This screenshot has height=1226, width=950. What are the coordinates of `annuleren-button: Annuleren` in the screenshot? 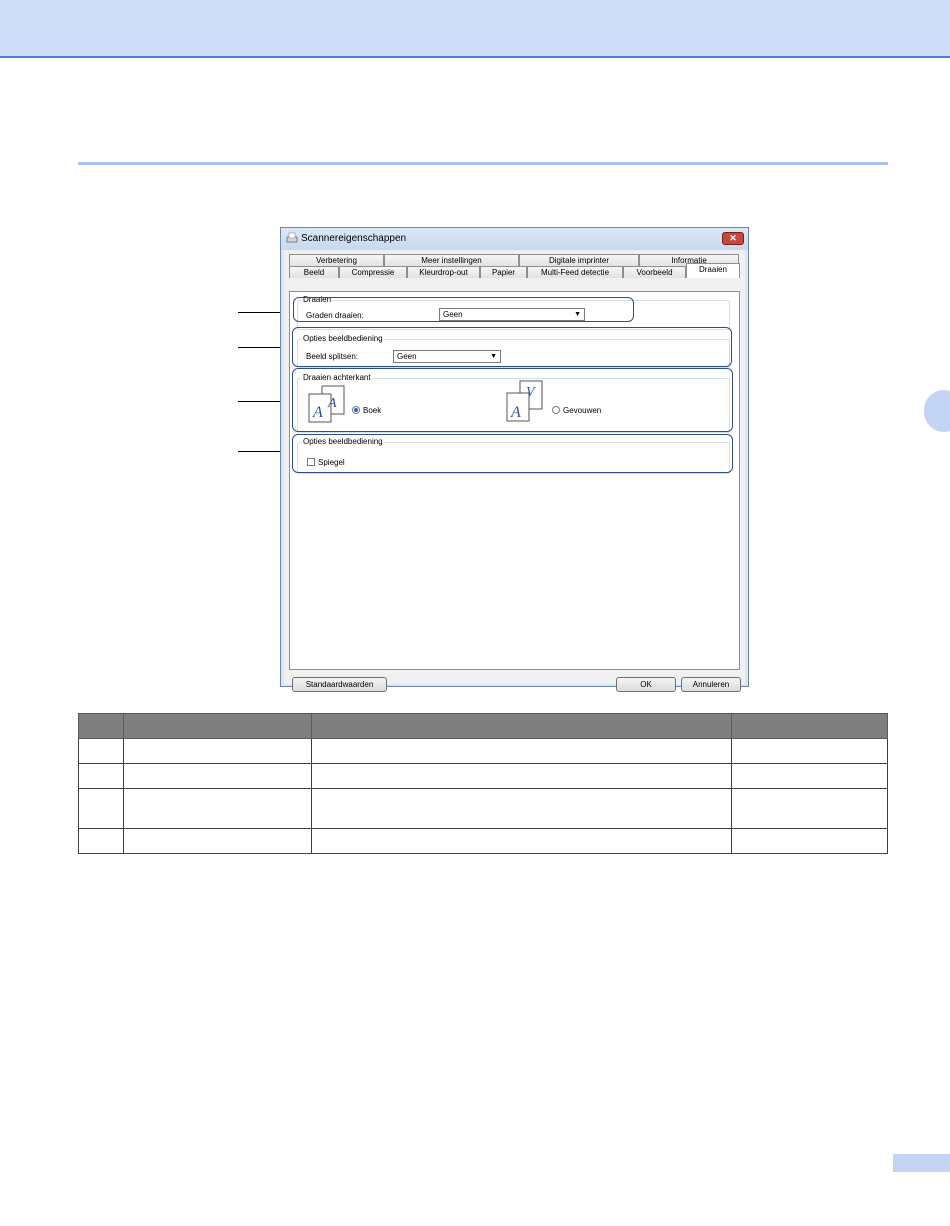 It's located at (711, 684).